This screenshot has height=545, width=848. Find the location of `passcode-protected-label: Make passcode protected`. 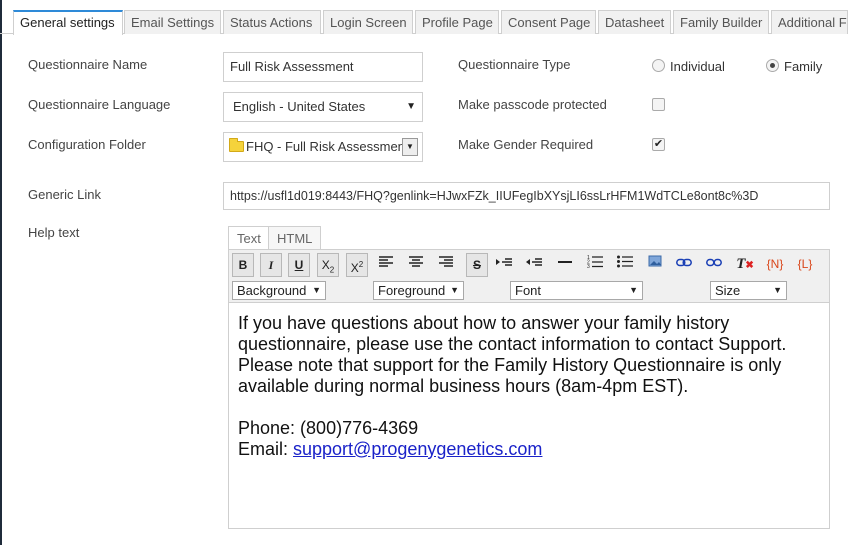

passcode-protected-label: Make passcode protected is located at coordinates (532, 104).